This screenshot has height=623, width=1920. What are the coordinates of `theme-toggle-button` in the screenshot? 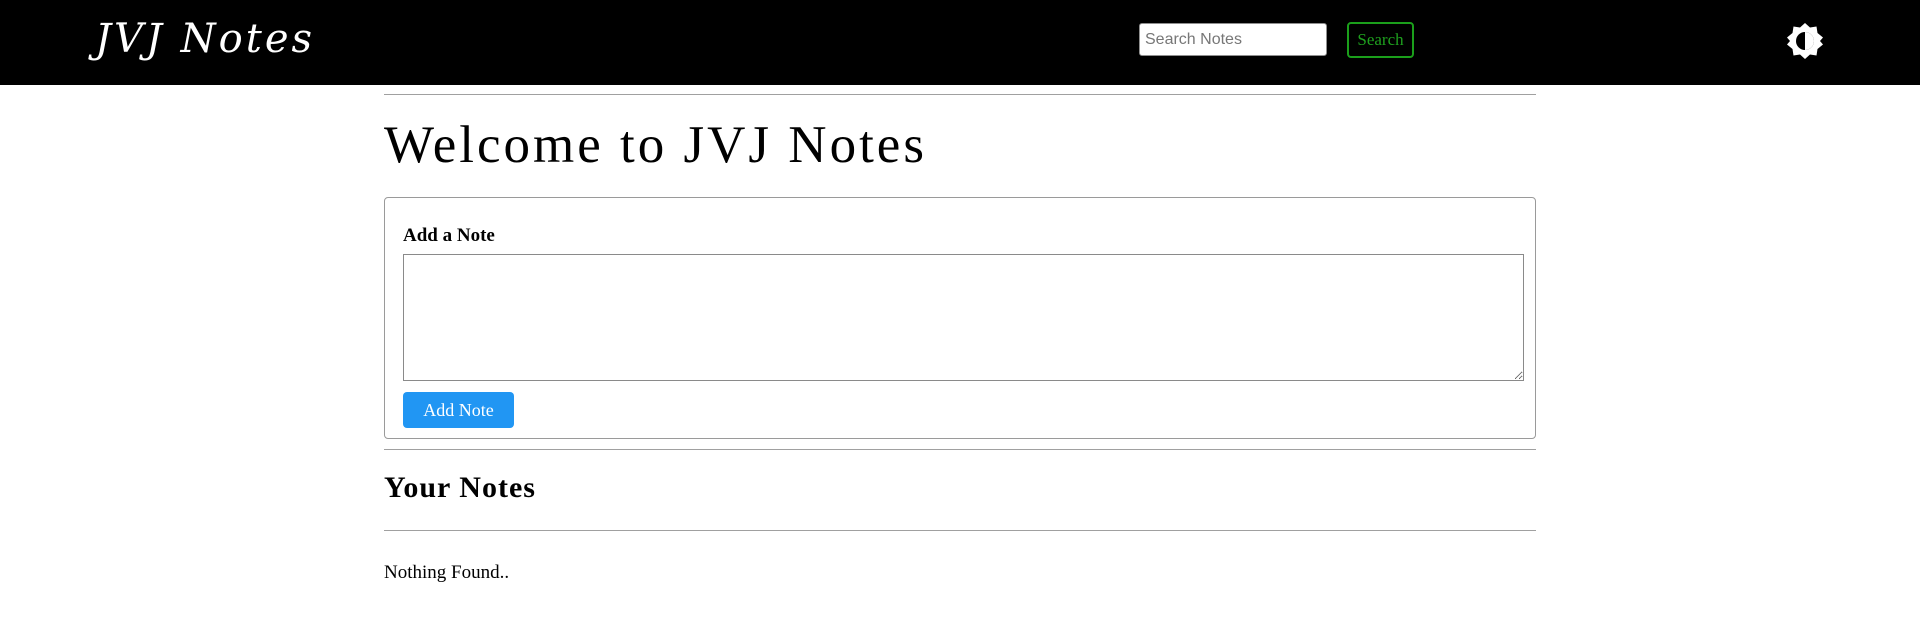 It's located at (1805, 41).